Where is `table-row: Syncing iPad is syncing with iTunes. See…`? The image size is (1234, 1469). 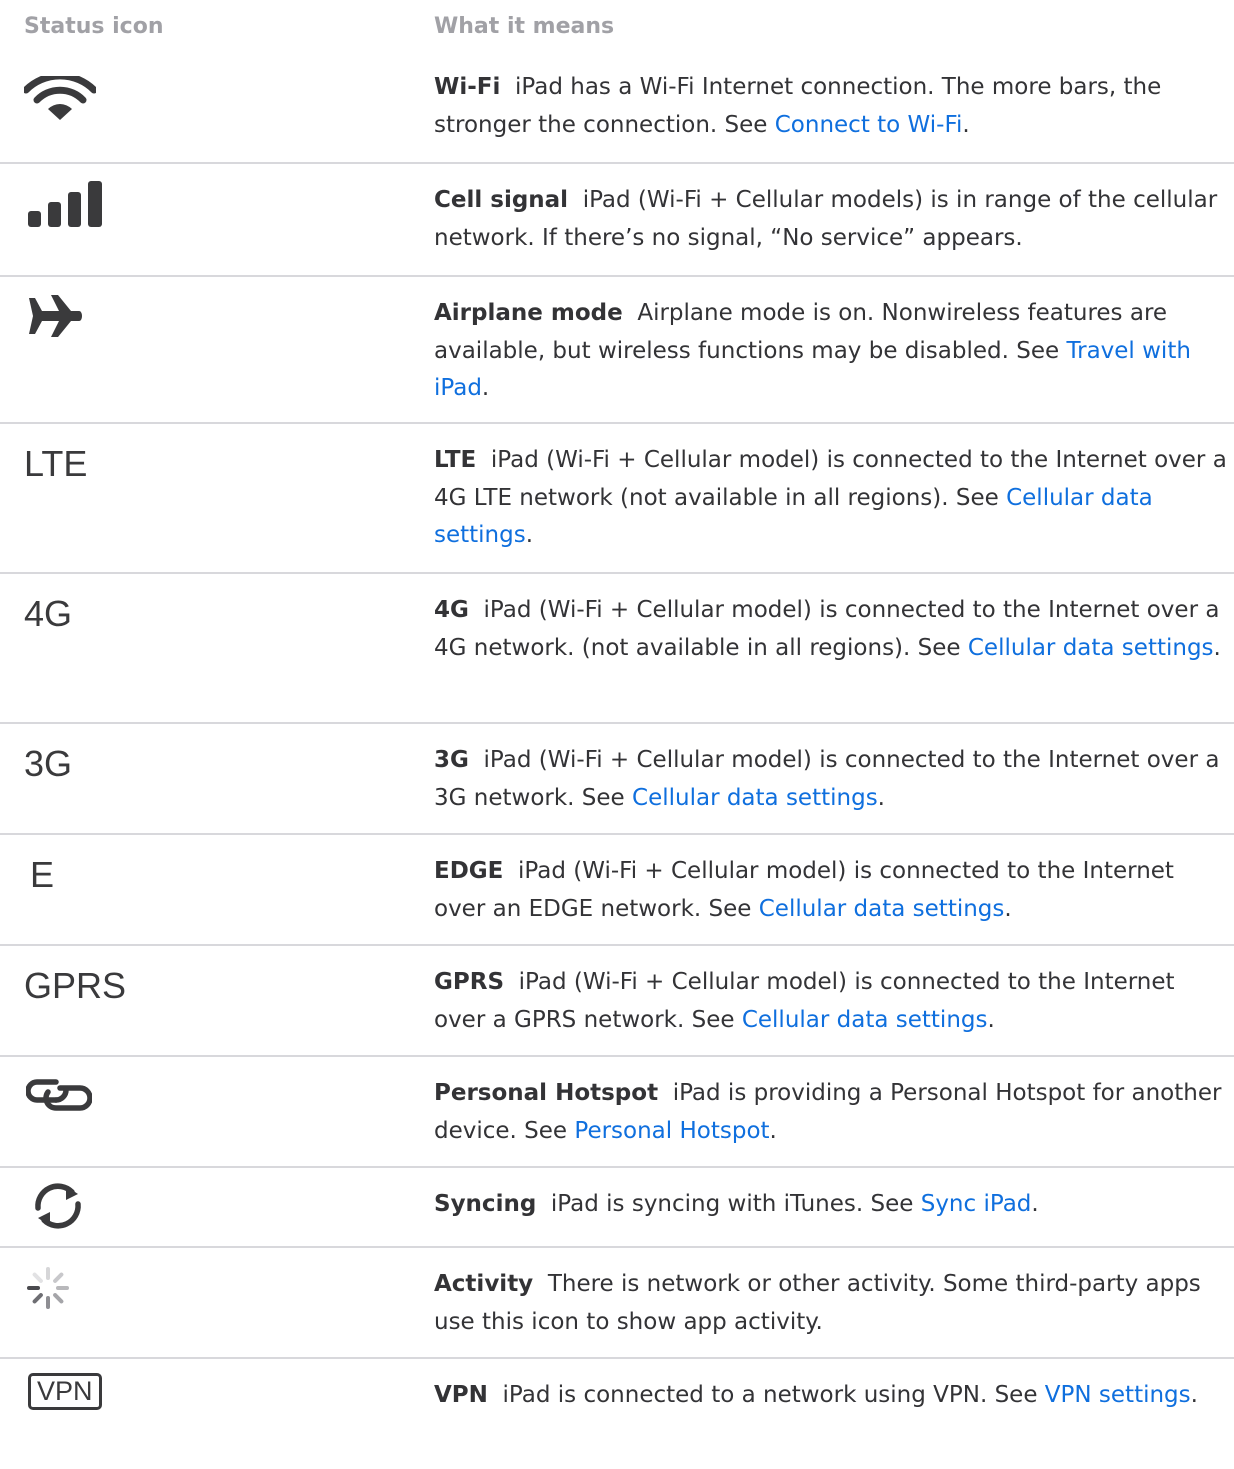 table-row: Syncing iPad is syncing with iTunes. See… is located at coordinates (617, 1208).